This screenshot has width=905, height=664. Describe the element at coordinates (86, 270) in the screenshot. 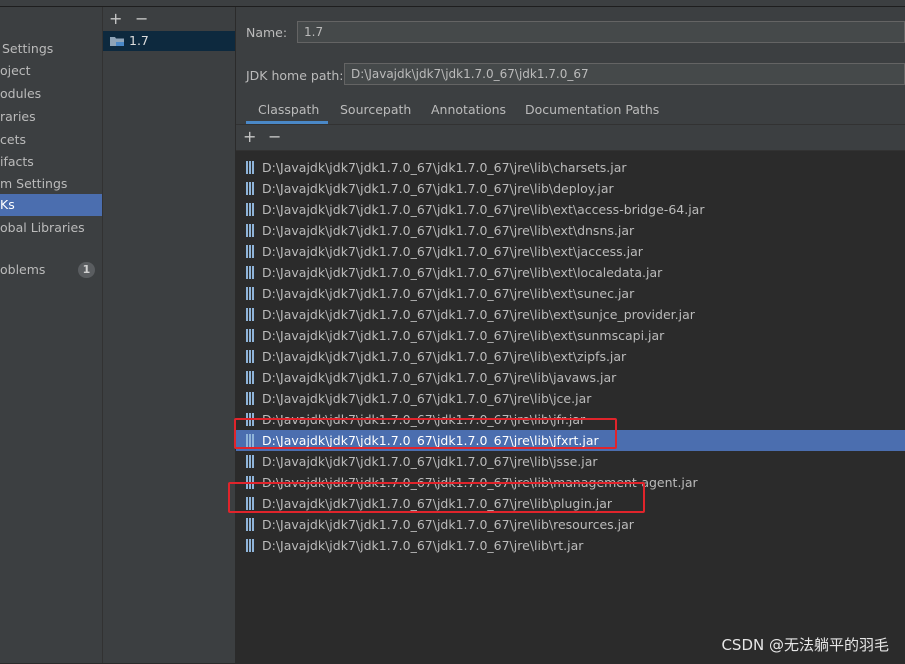

I see `problems-count-badge: 1` at that location.